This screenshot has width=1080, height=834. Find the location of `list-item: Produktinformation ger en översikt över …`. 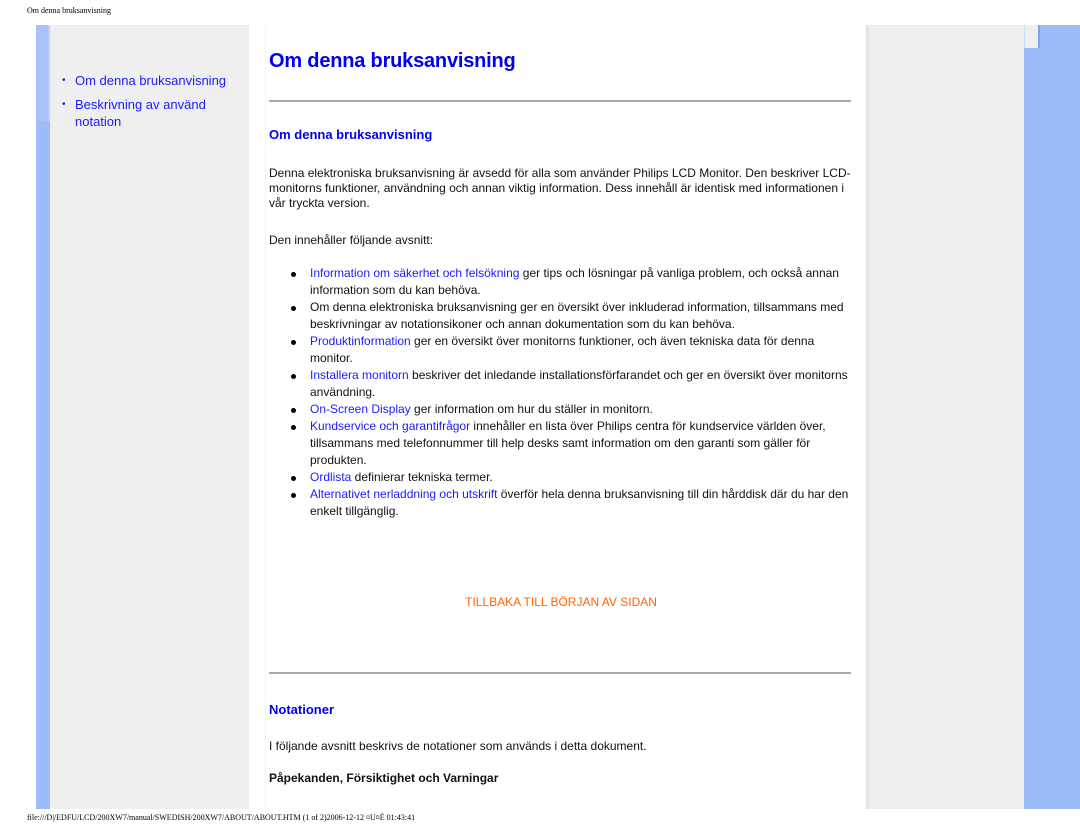

list-item: Produktinformation ger en översikt över … is located at coordinates (571, 350).